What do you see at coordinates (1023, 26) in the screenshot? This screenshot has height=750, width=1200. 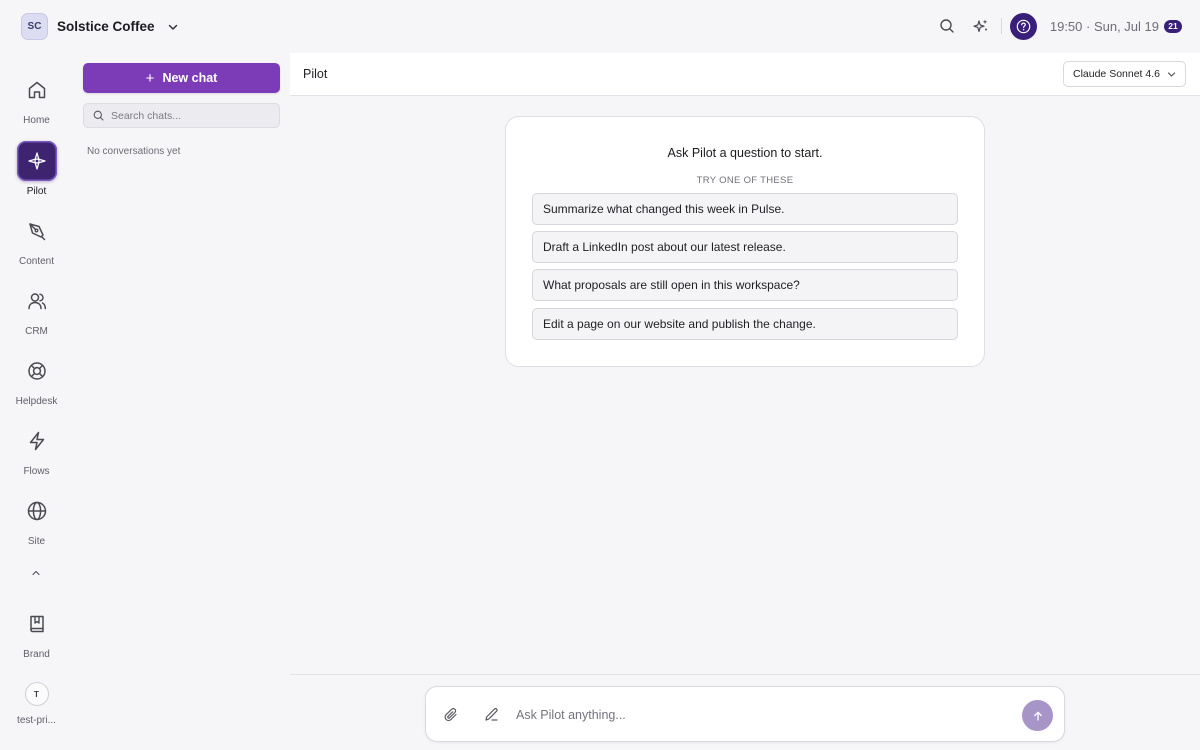 I see `help-icon` at bounding box center [1023, 26].